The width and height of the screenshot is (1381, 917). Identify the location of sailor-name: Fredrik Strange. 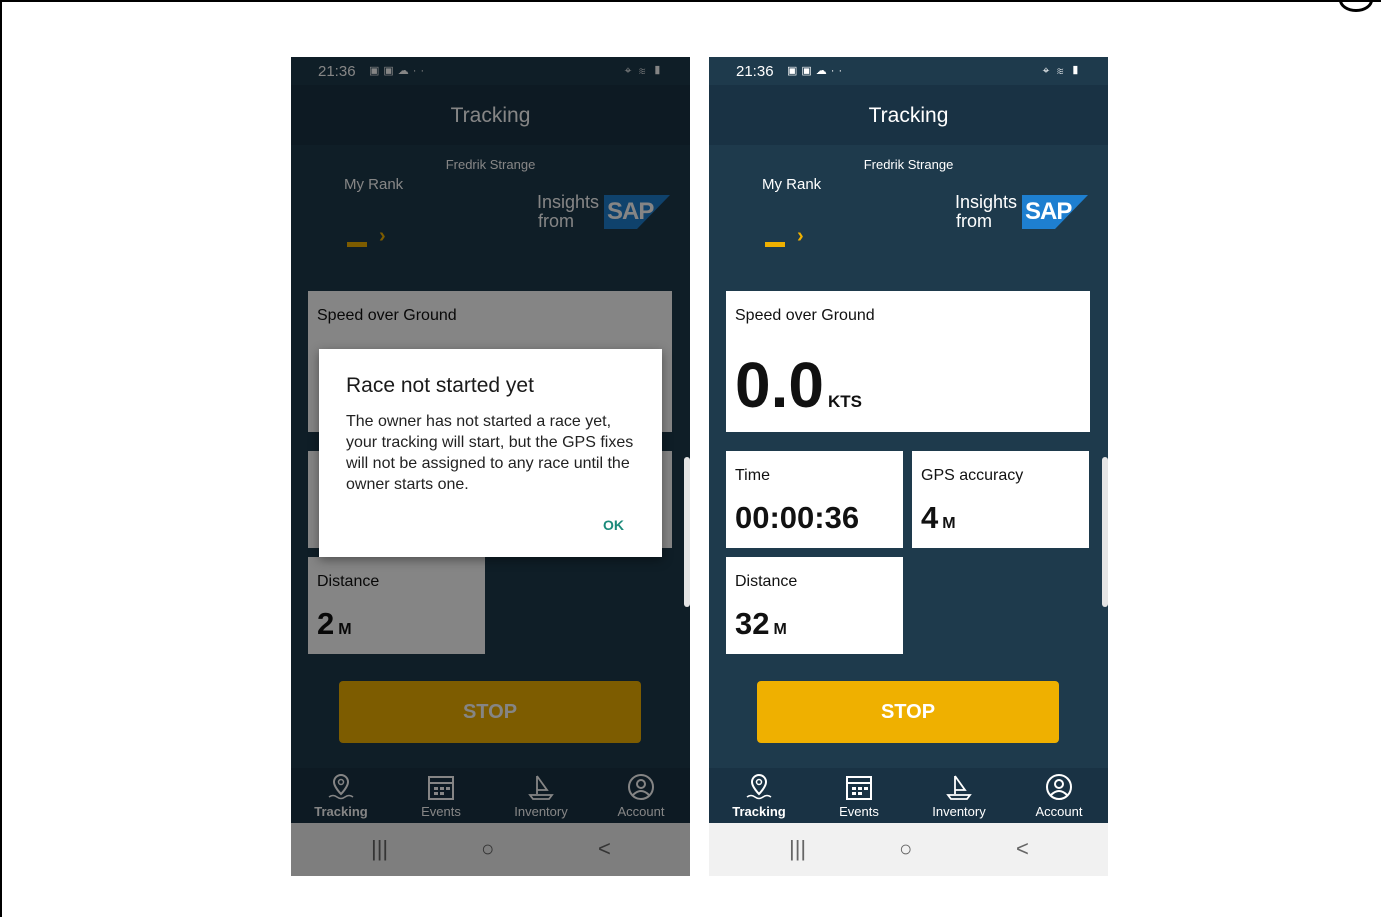
(908, 164).